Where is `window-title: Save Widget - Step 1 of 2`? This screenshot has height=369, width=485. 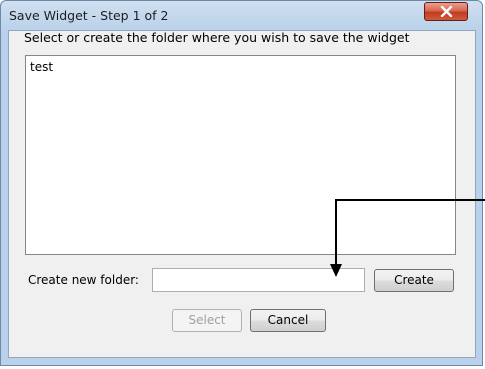 window-title: Save Widget - Step 1 of 2 is located at coordinates (89, 15).